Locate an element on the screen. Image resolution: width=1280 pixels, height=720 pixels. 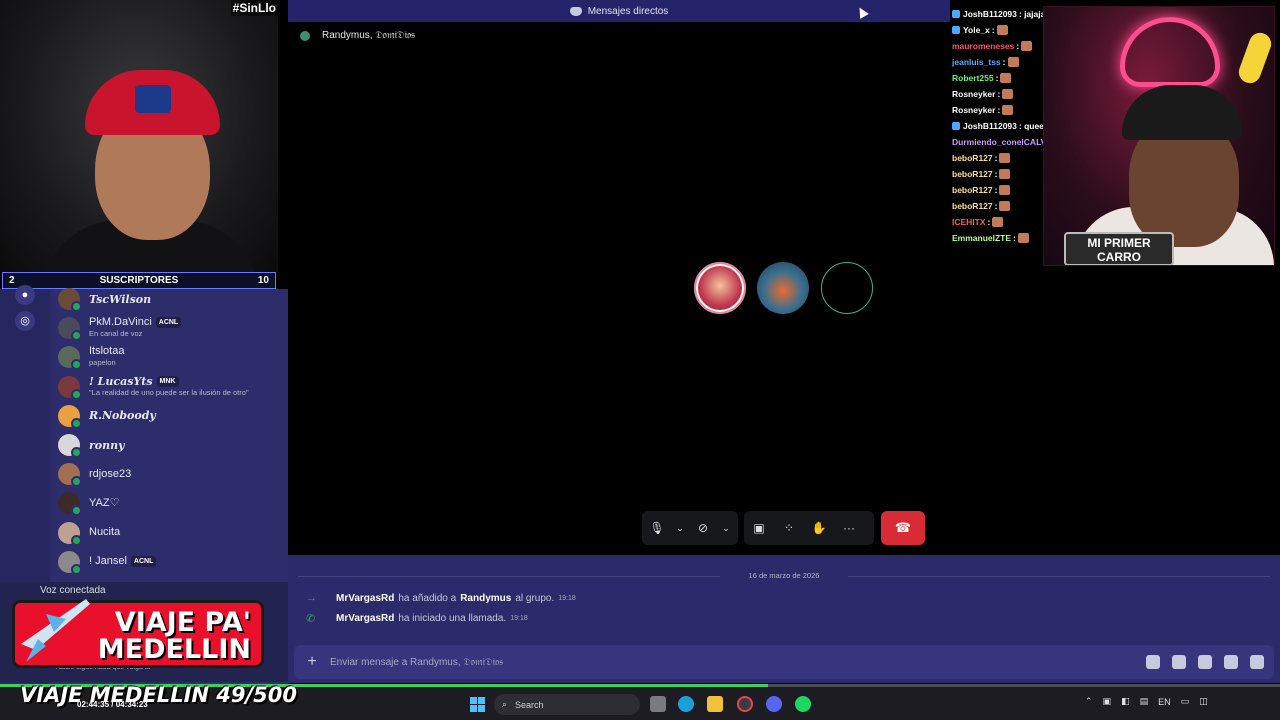
discord-titlebar: Mensajes directos is located at coordinates (619, 11).